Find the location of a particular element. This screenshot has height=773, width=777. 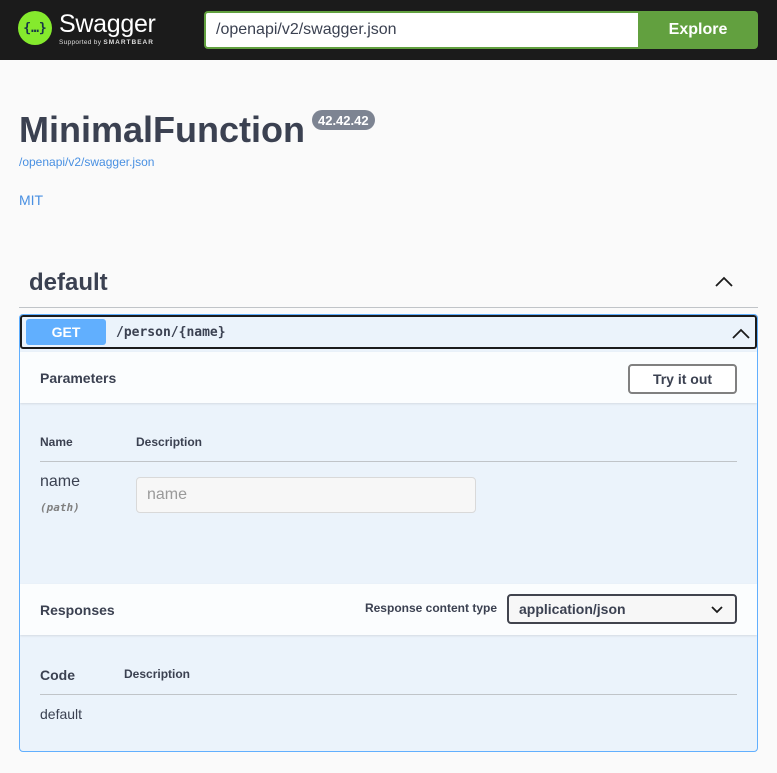

select-value: application/json is located at coordinates (572, 609).